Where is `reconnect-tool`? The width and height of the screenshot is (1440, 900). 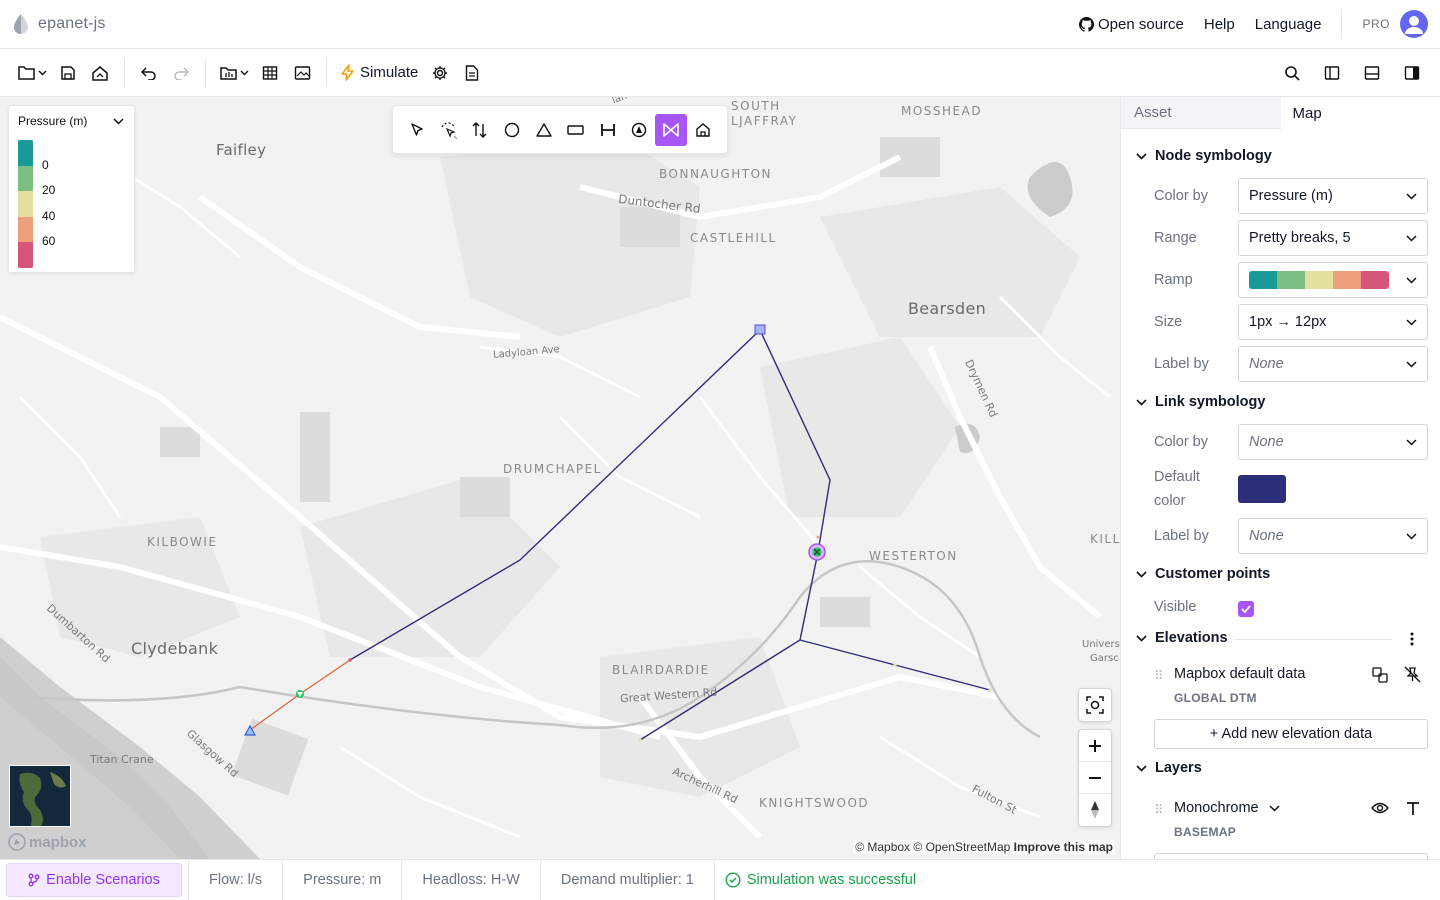
reconnect-tool is located at coordinates (481, 130).